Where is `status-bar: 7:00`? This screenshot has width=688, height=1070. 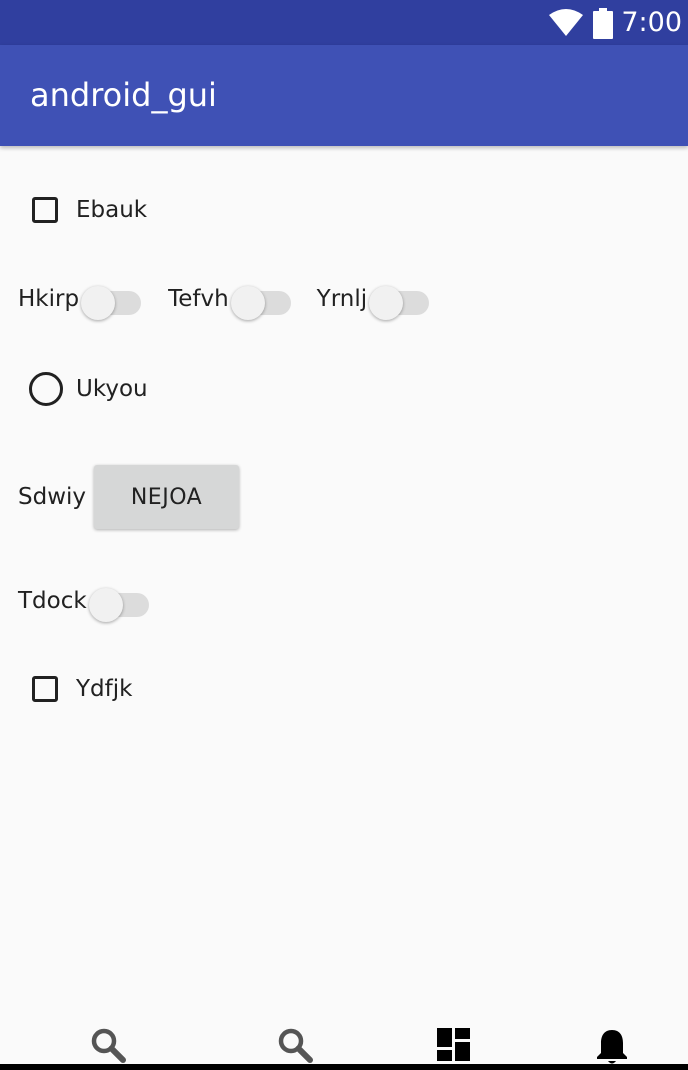 status-bar: 7:00 is located at coordinates (344, 22).